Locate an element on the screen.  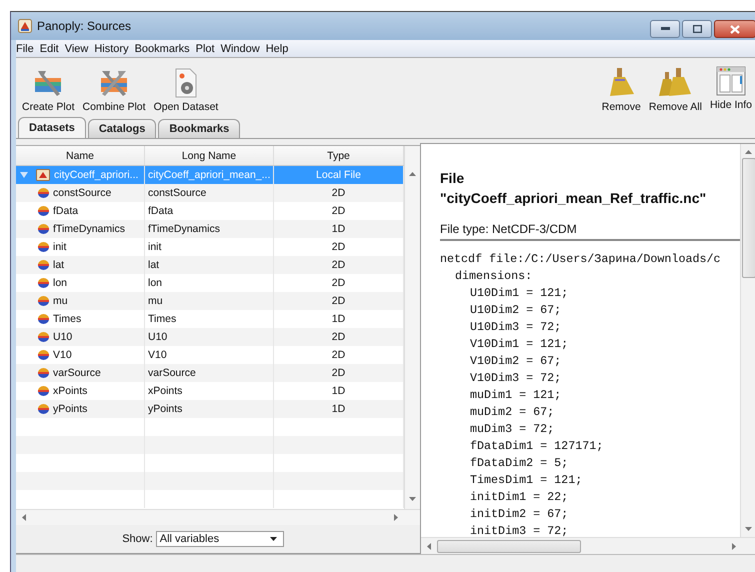
menu-item: File is located at coordinates (25, 48).